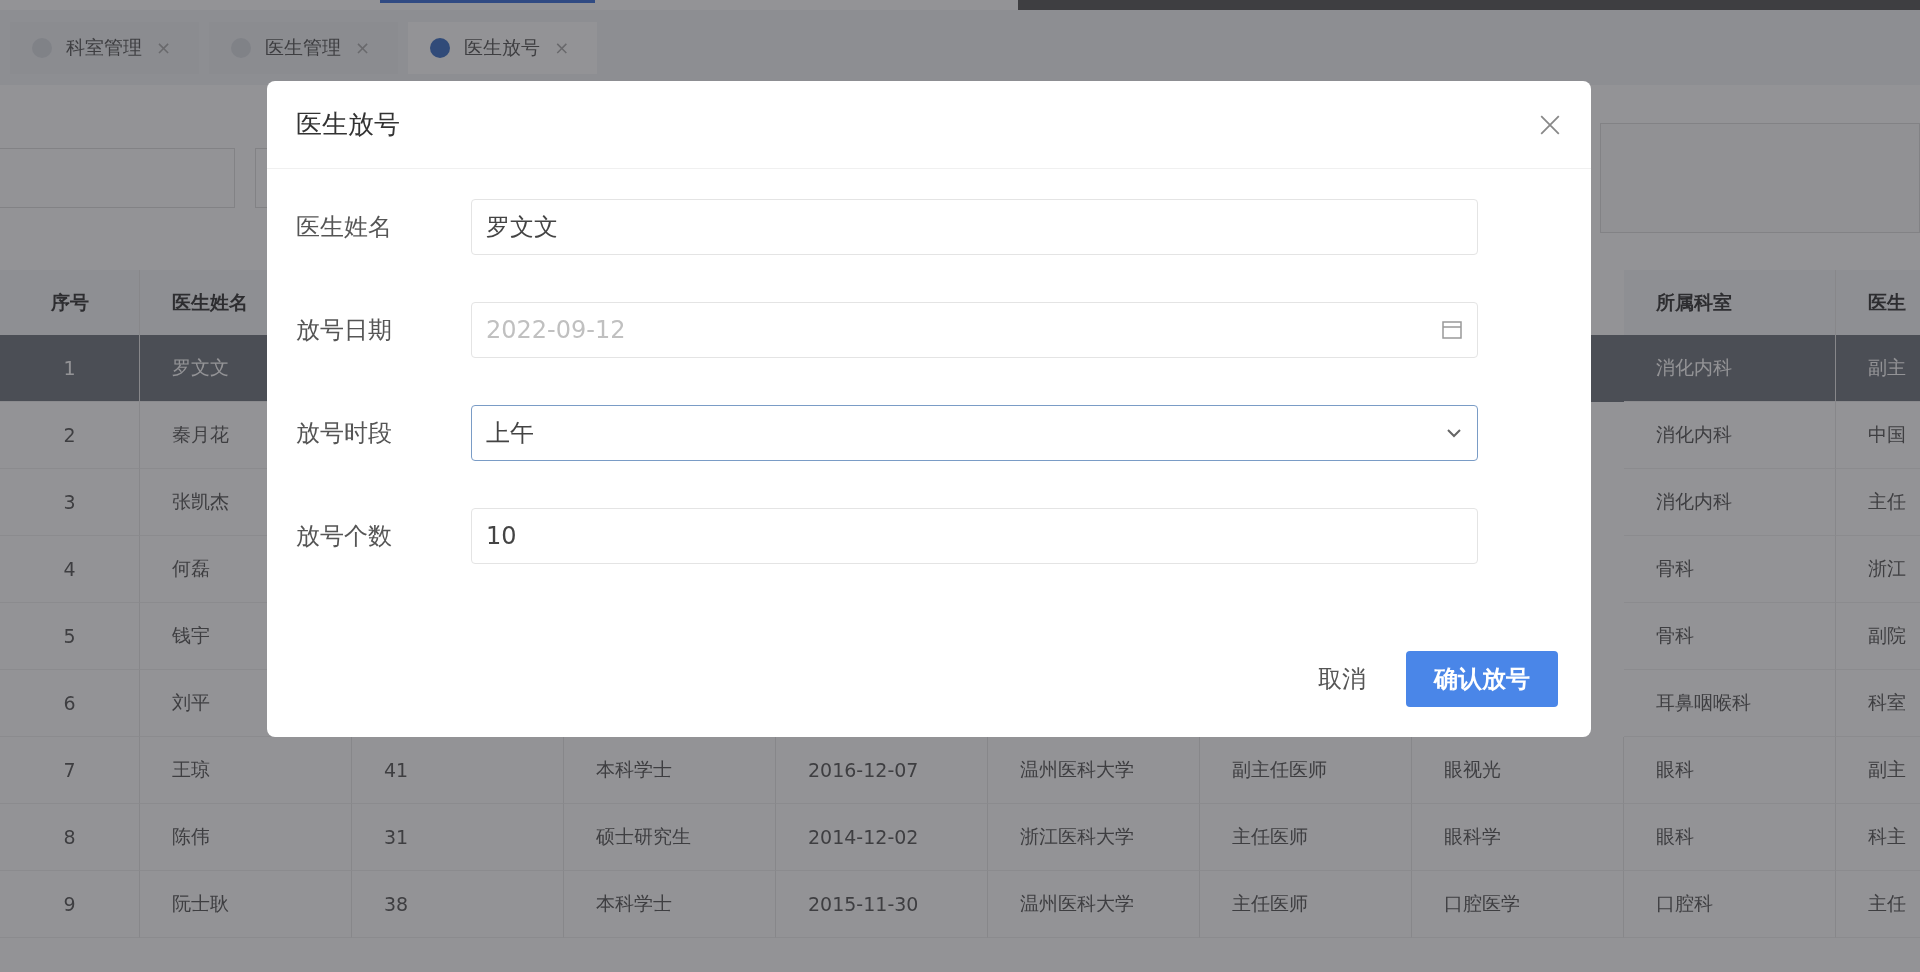  I want to click on table-cell: 38, so click(396, 904).